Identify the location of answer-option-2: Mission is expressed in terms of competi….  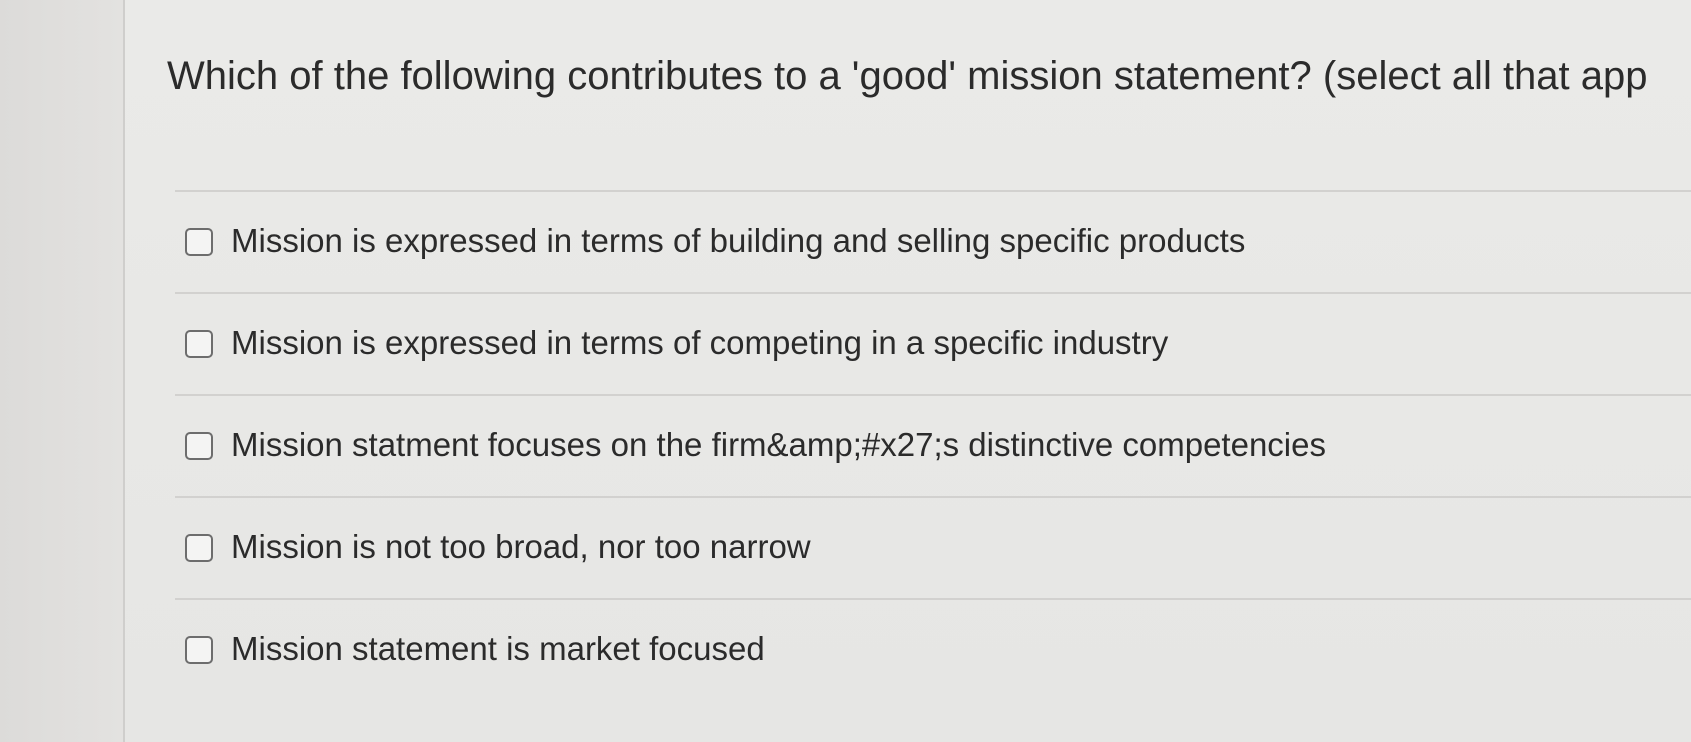
(933, 343).